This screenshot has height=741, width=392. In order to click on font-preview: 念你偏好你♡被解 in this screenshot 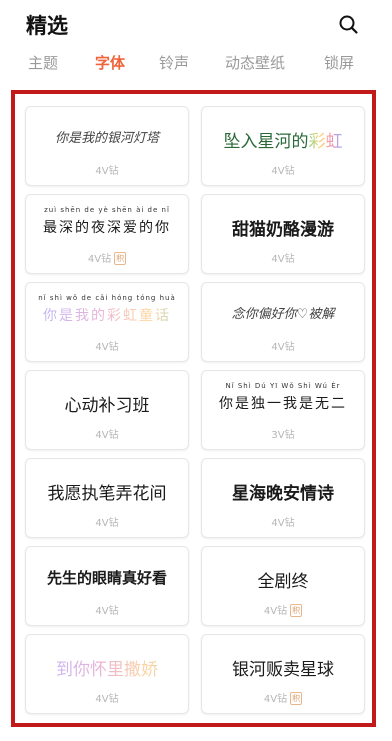, I will do `click(283, 314)`.